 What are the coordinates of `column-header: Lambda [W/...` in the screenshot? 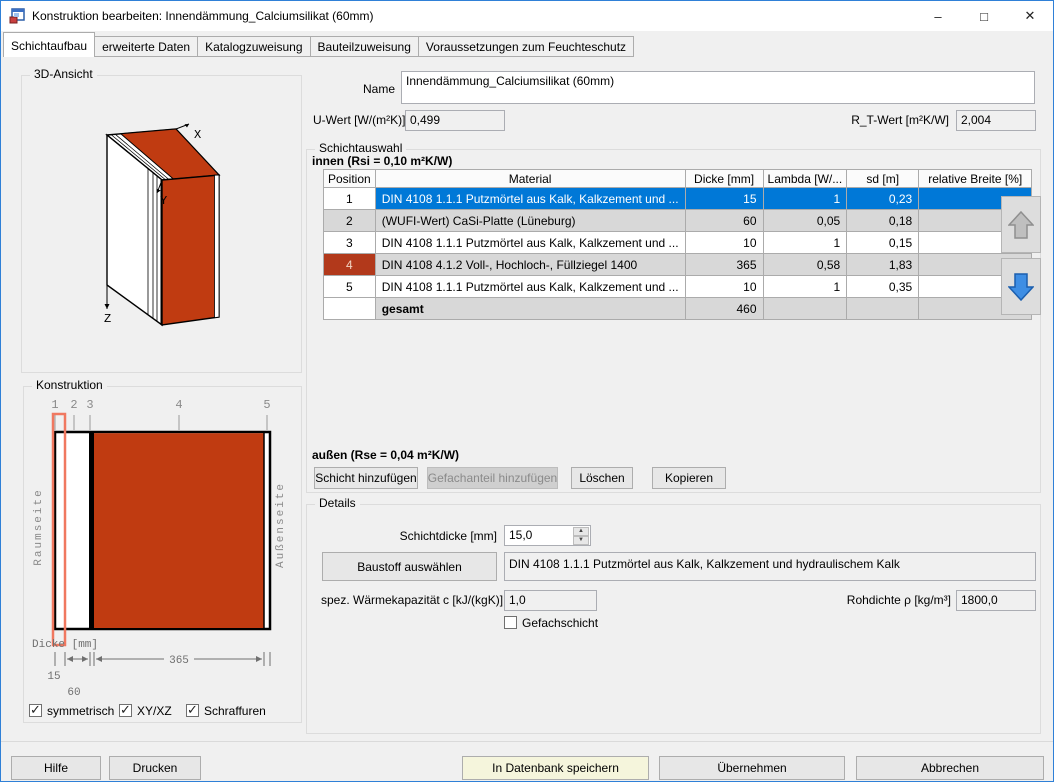 It's located at (805, 178).